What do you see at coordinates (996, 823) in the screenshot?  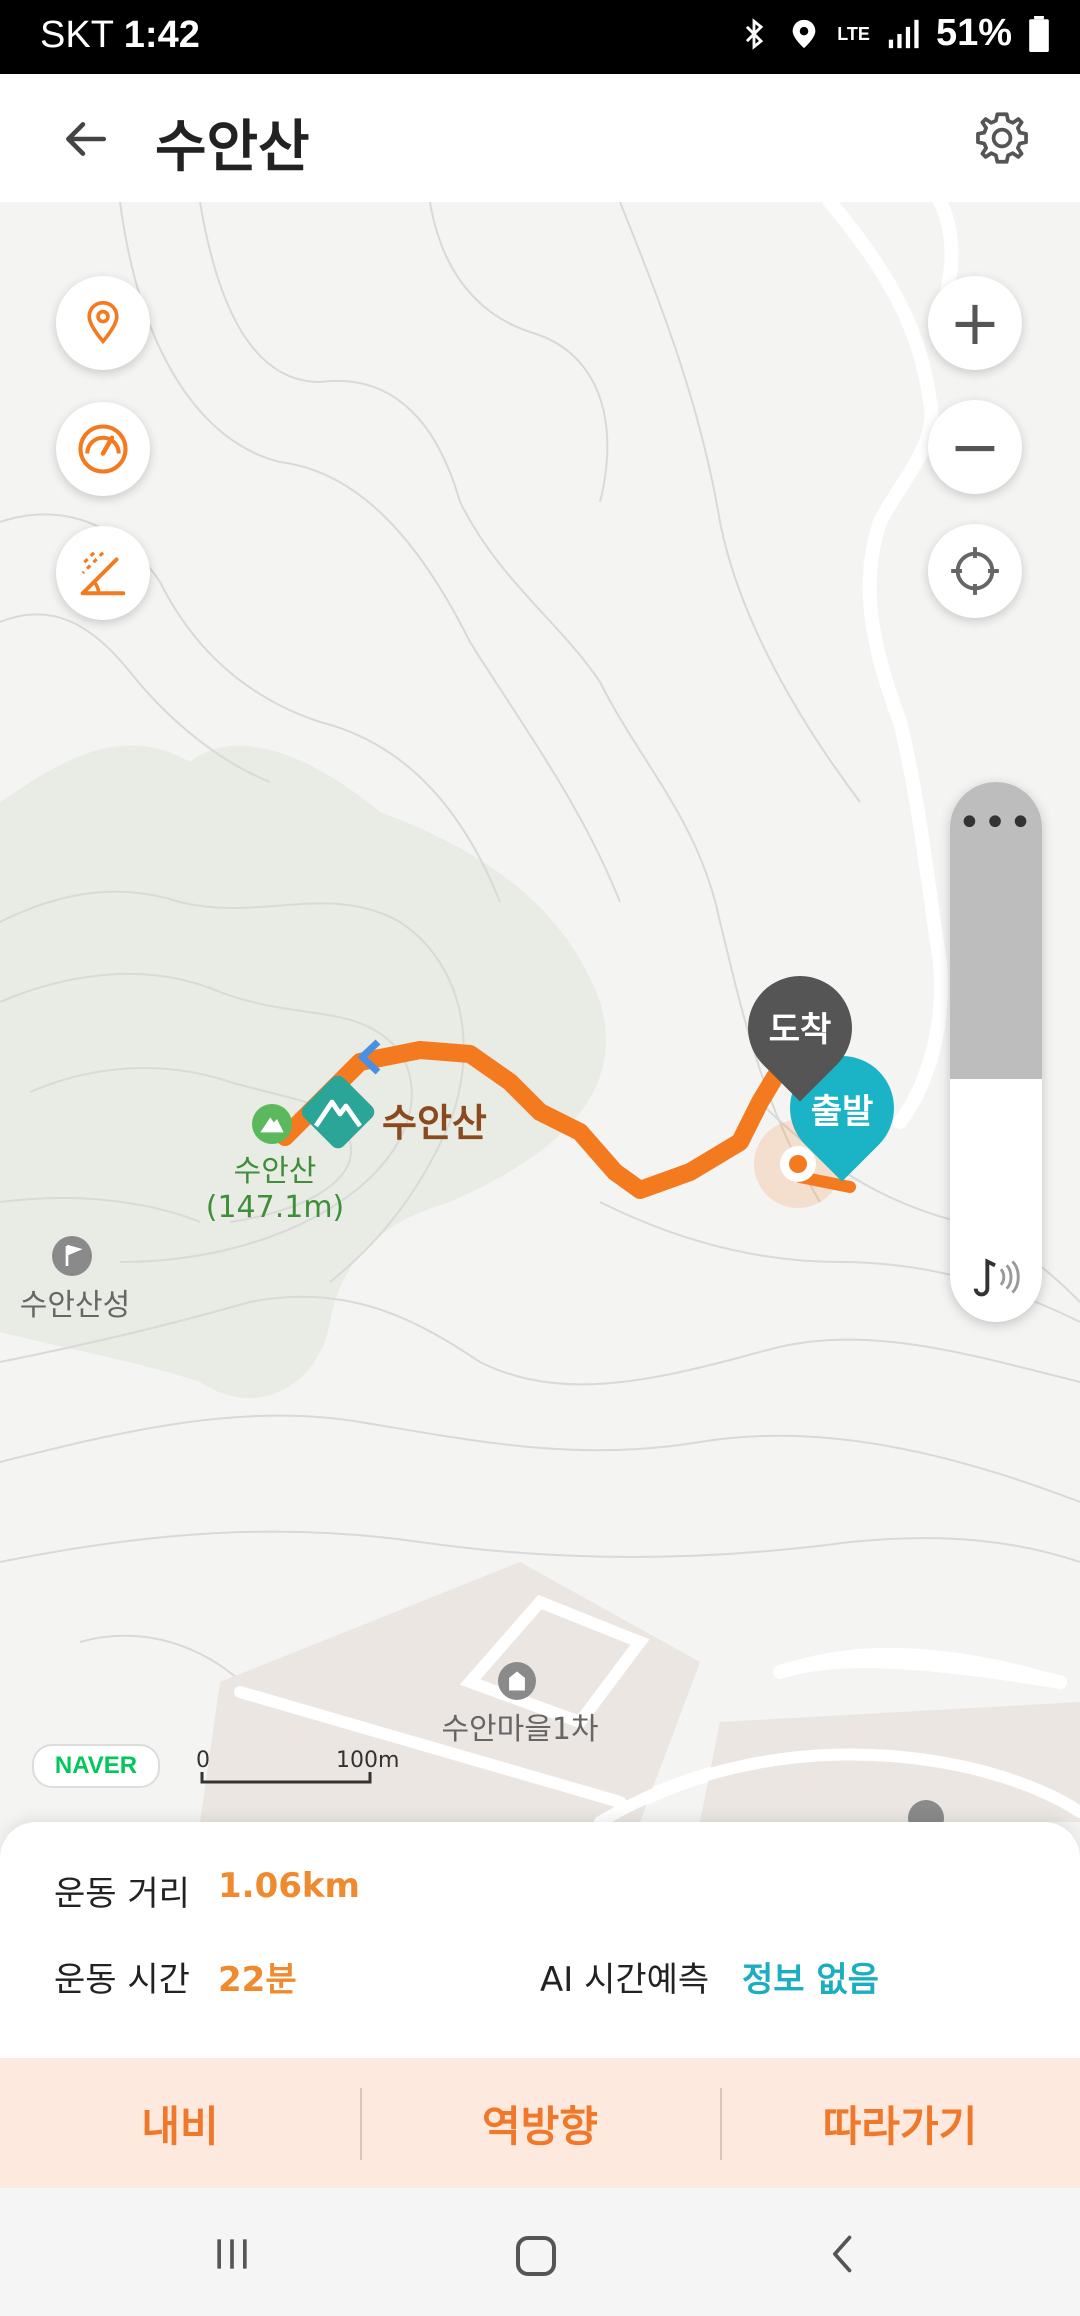 I see `volume-menu-icon: •••` at bounding box center [996, 823].